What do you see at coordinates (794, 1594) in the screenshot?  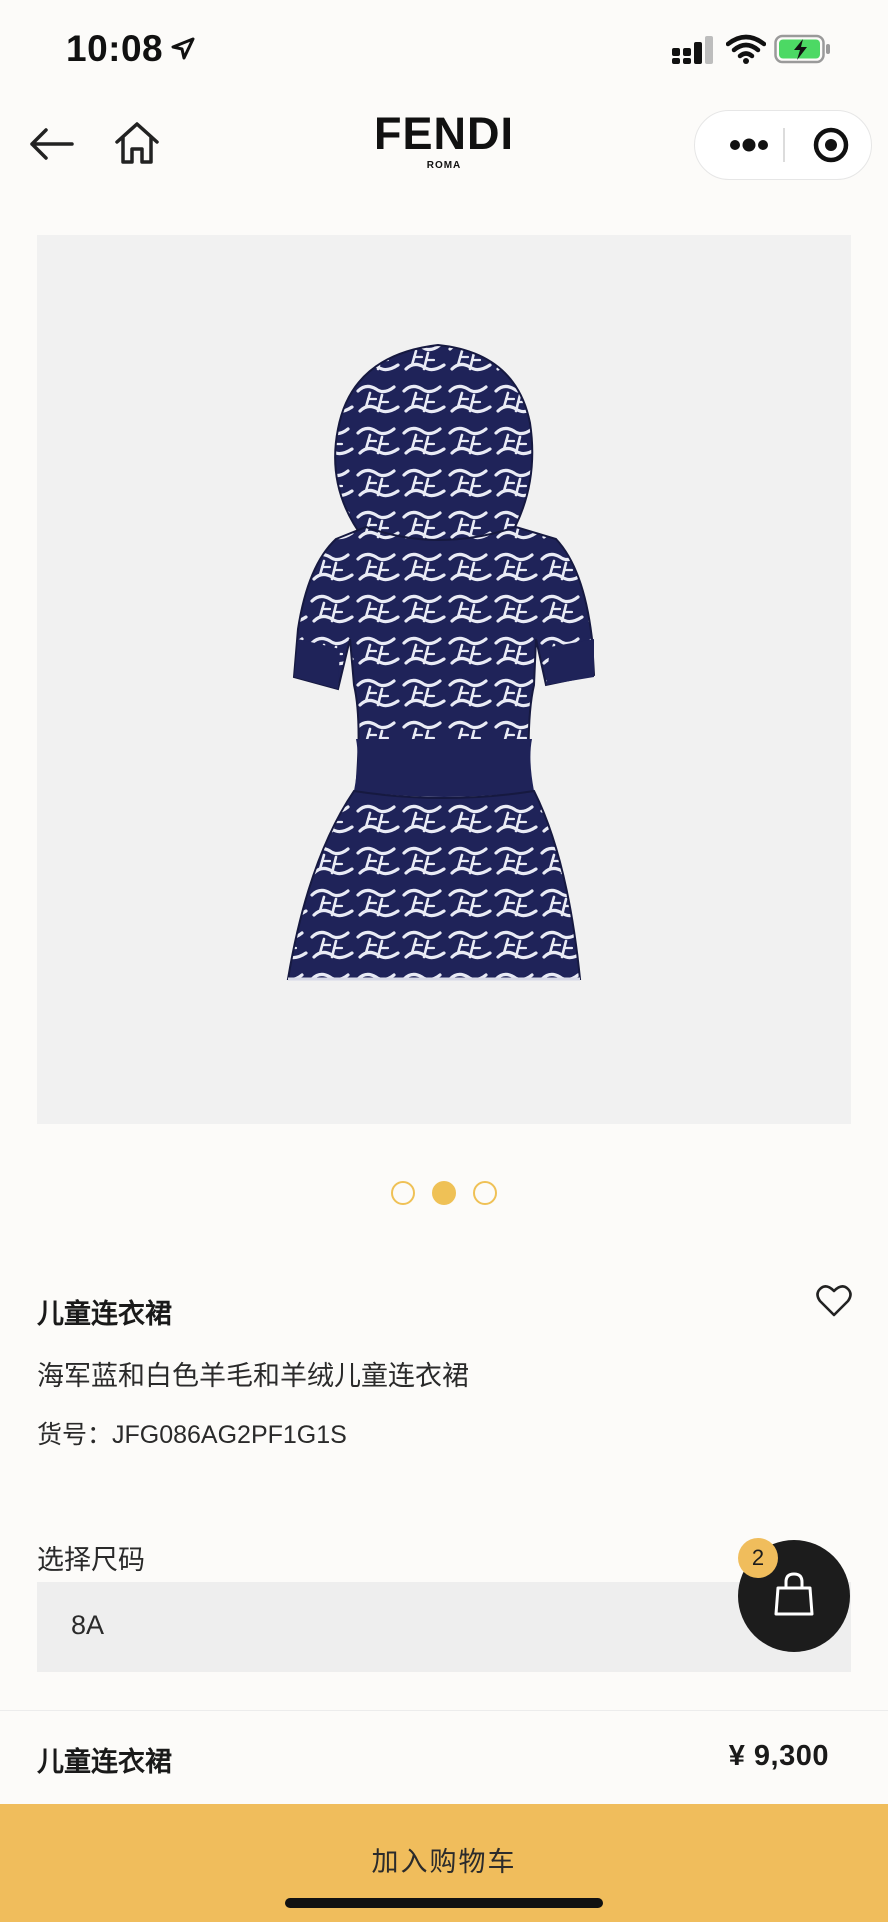 I see `shopping-bag-icon` at bounding box center [794, 1594].